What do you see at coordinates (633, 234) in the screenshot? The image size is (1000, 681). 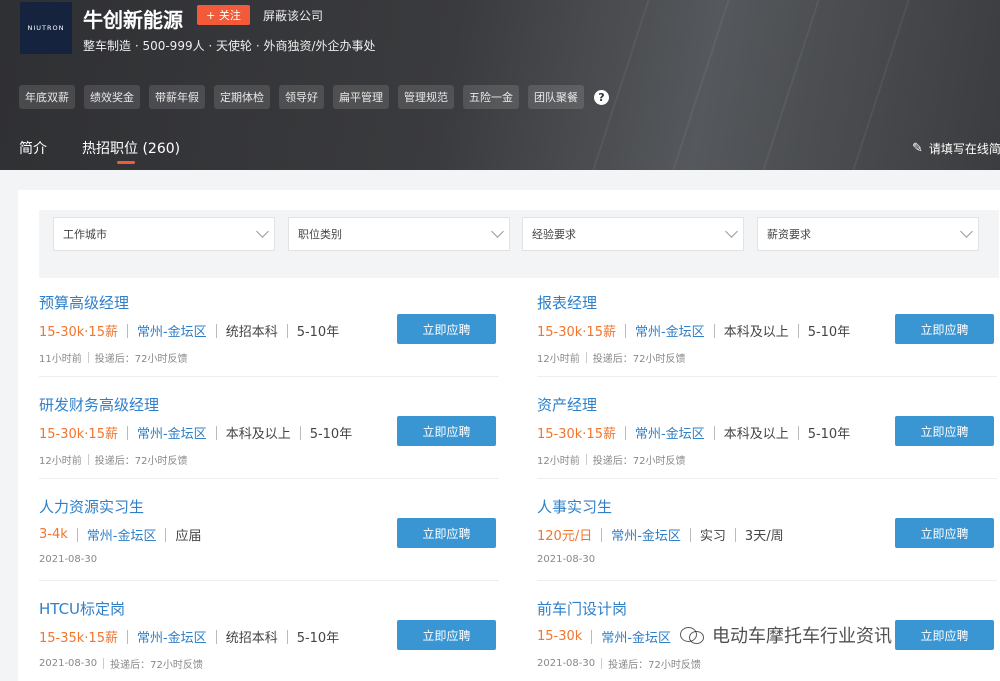 I see `experience-filter: 经验要求` at bounding box center [633, 234].